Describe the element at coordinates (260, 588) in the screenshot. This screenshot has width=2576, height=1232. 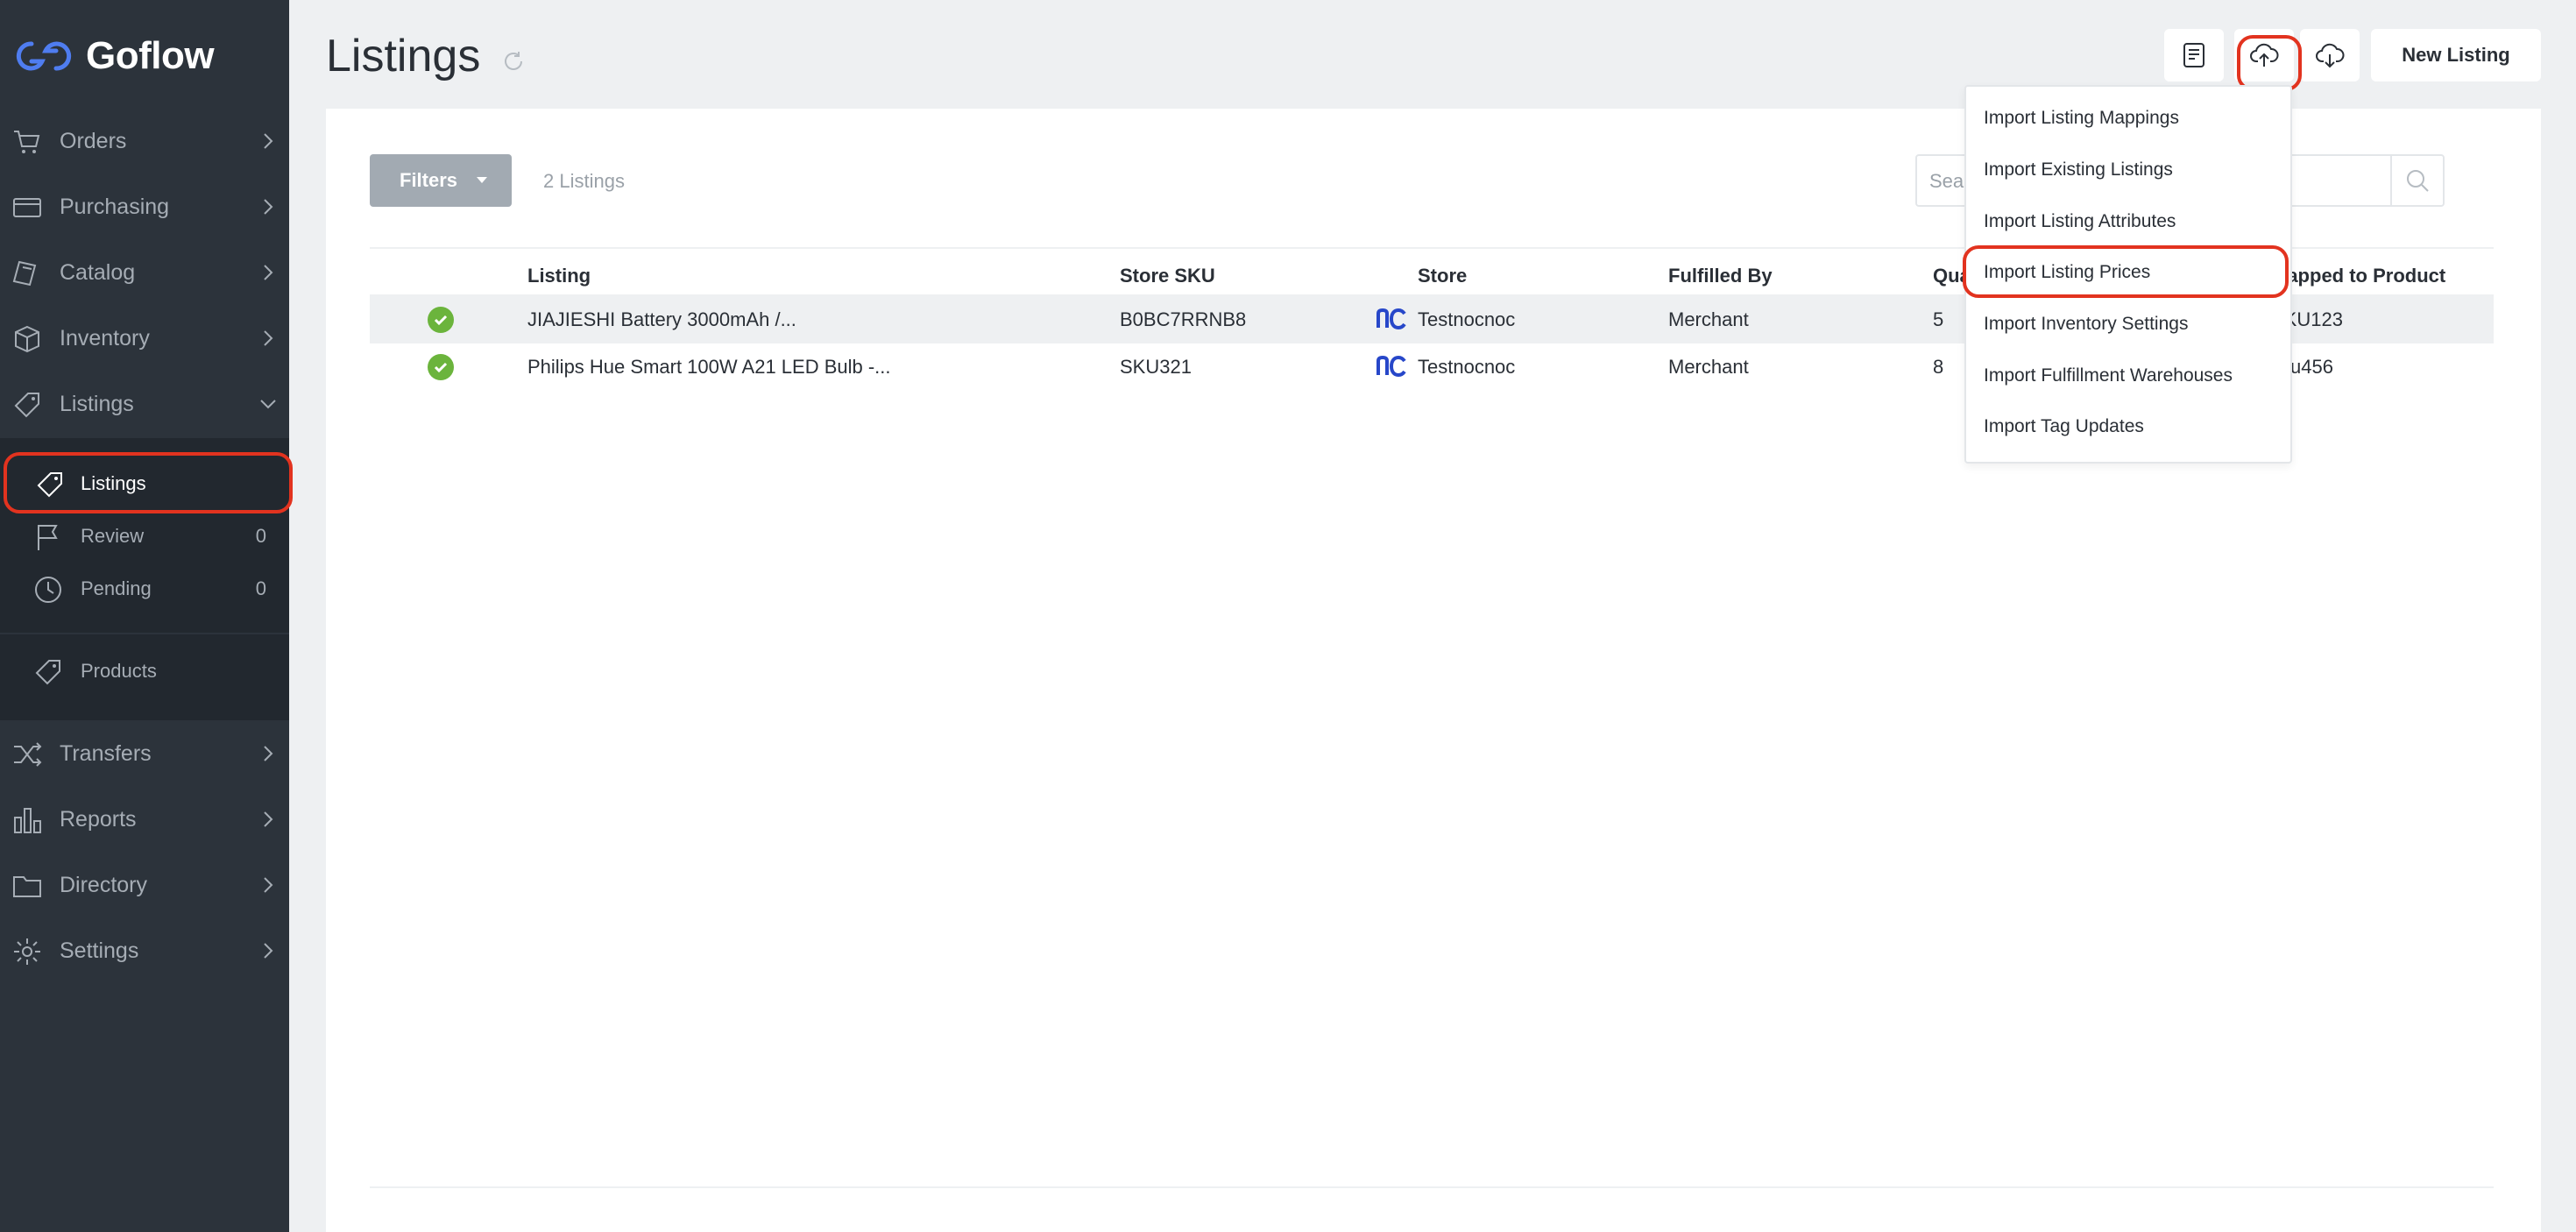
I see `pending-count: 0` at that location.